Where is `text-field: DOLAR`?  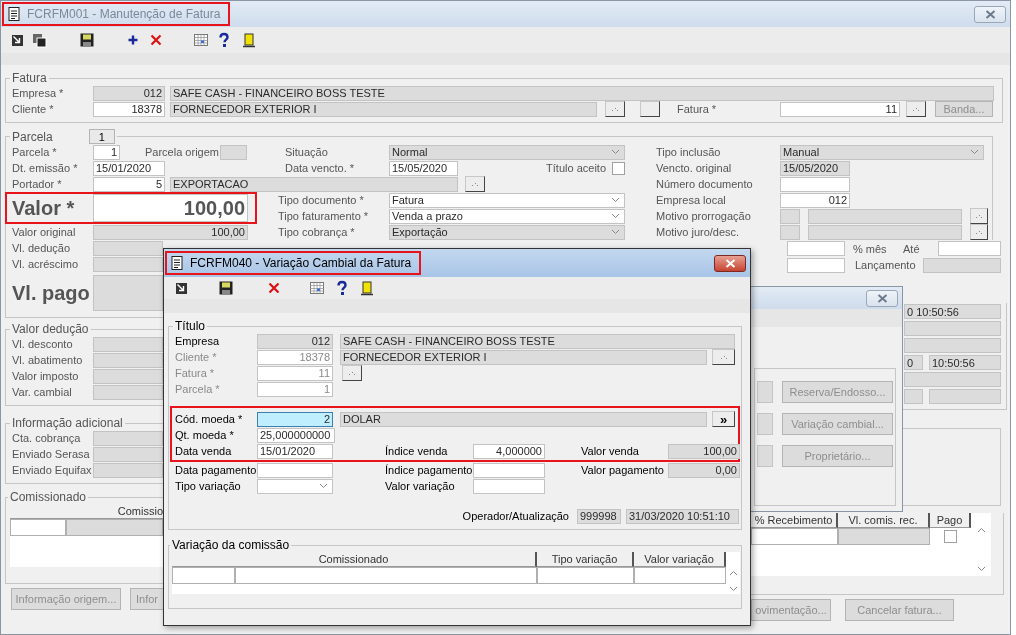 text-field: DOLAR is located at coordinates (523, 419).